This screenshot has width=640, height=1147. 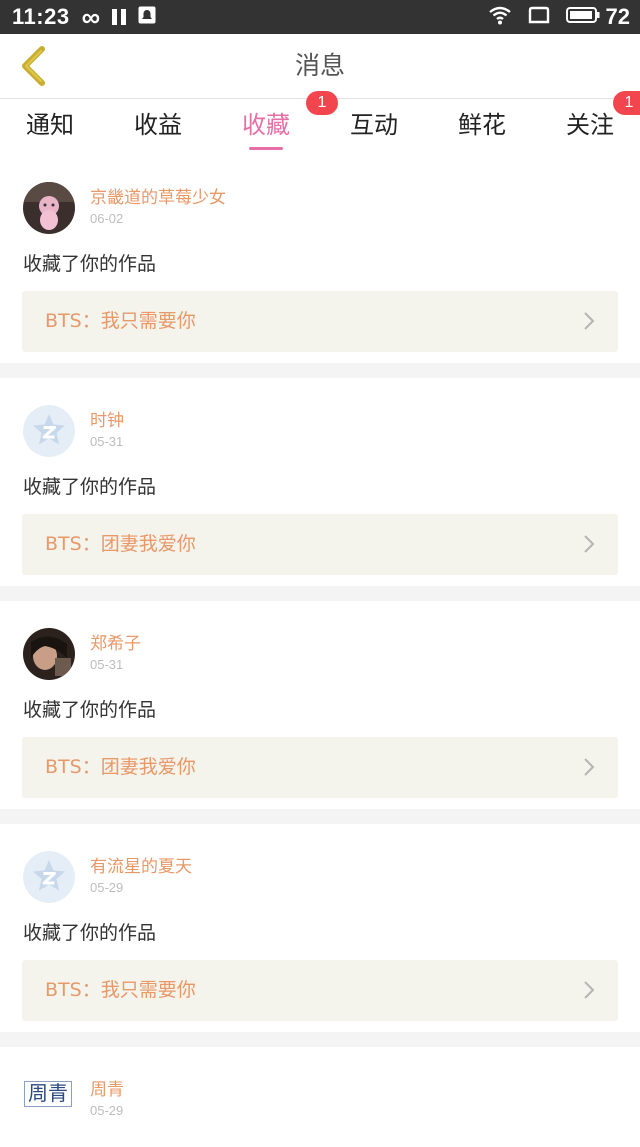 What do you see at coordinates (539, 17) in the screenshot?
I see `screen-icon` at bounding box center [539, 17].